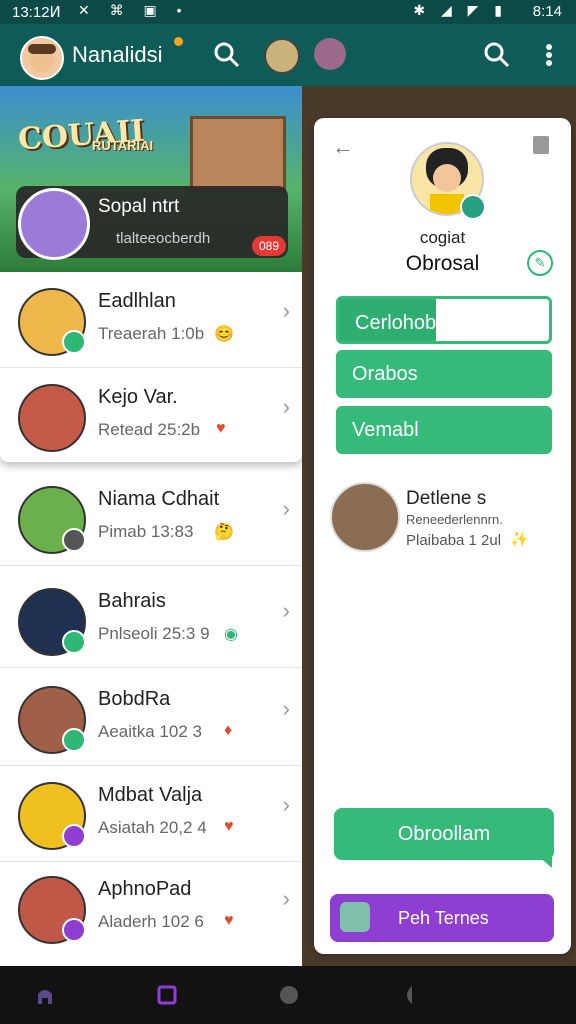  What do you see at coordinates (178, 41) in the screenshot?
I see `notification-dot` at bounding box center [178, 41].